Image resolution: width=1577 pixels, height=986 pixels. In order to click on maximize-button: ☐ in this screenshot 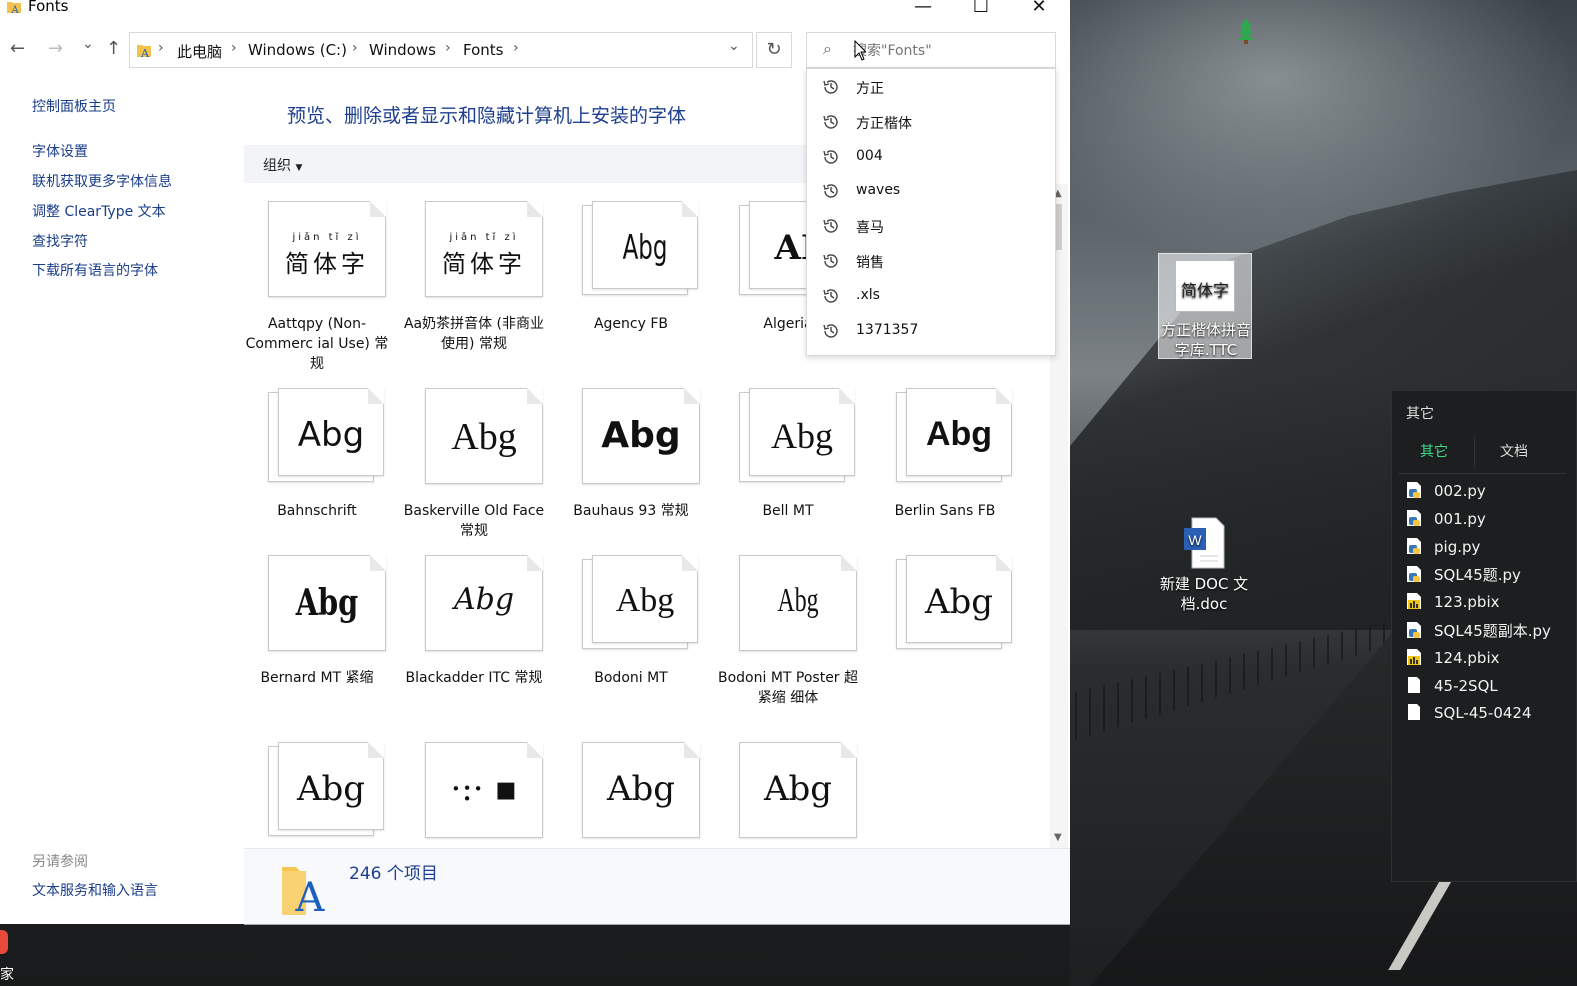, I will do `click(981, 9)`.